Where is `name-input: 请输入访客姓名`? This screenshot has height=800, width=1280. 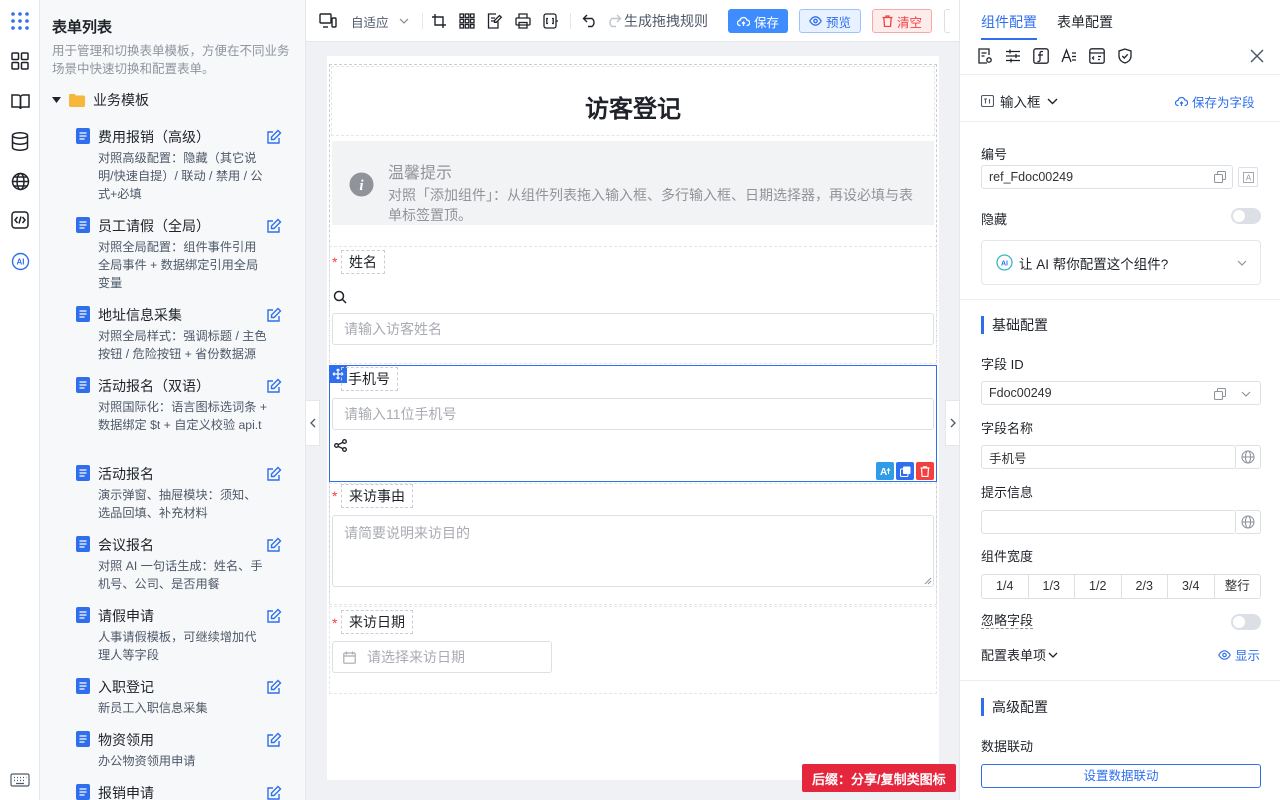 name-input: 请输入访客姓名 is located at coordinates (633, 329).